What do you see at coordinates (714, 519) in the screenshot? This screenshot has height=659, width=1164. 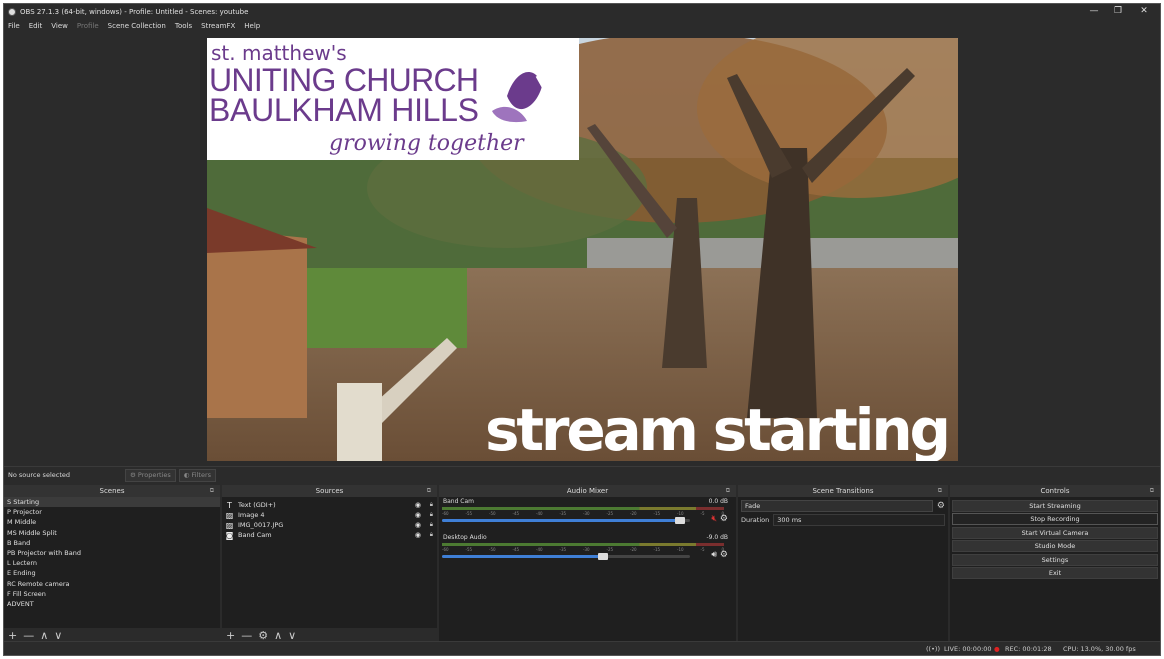 I see `muted-speaker-icon: 🔇︎` at bounding box center [714, 519].